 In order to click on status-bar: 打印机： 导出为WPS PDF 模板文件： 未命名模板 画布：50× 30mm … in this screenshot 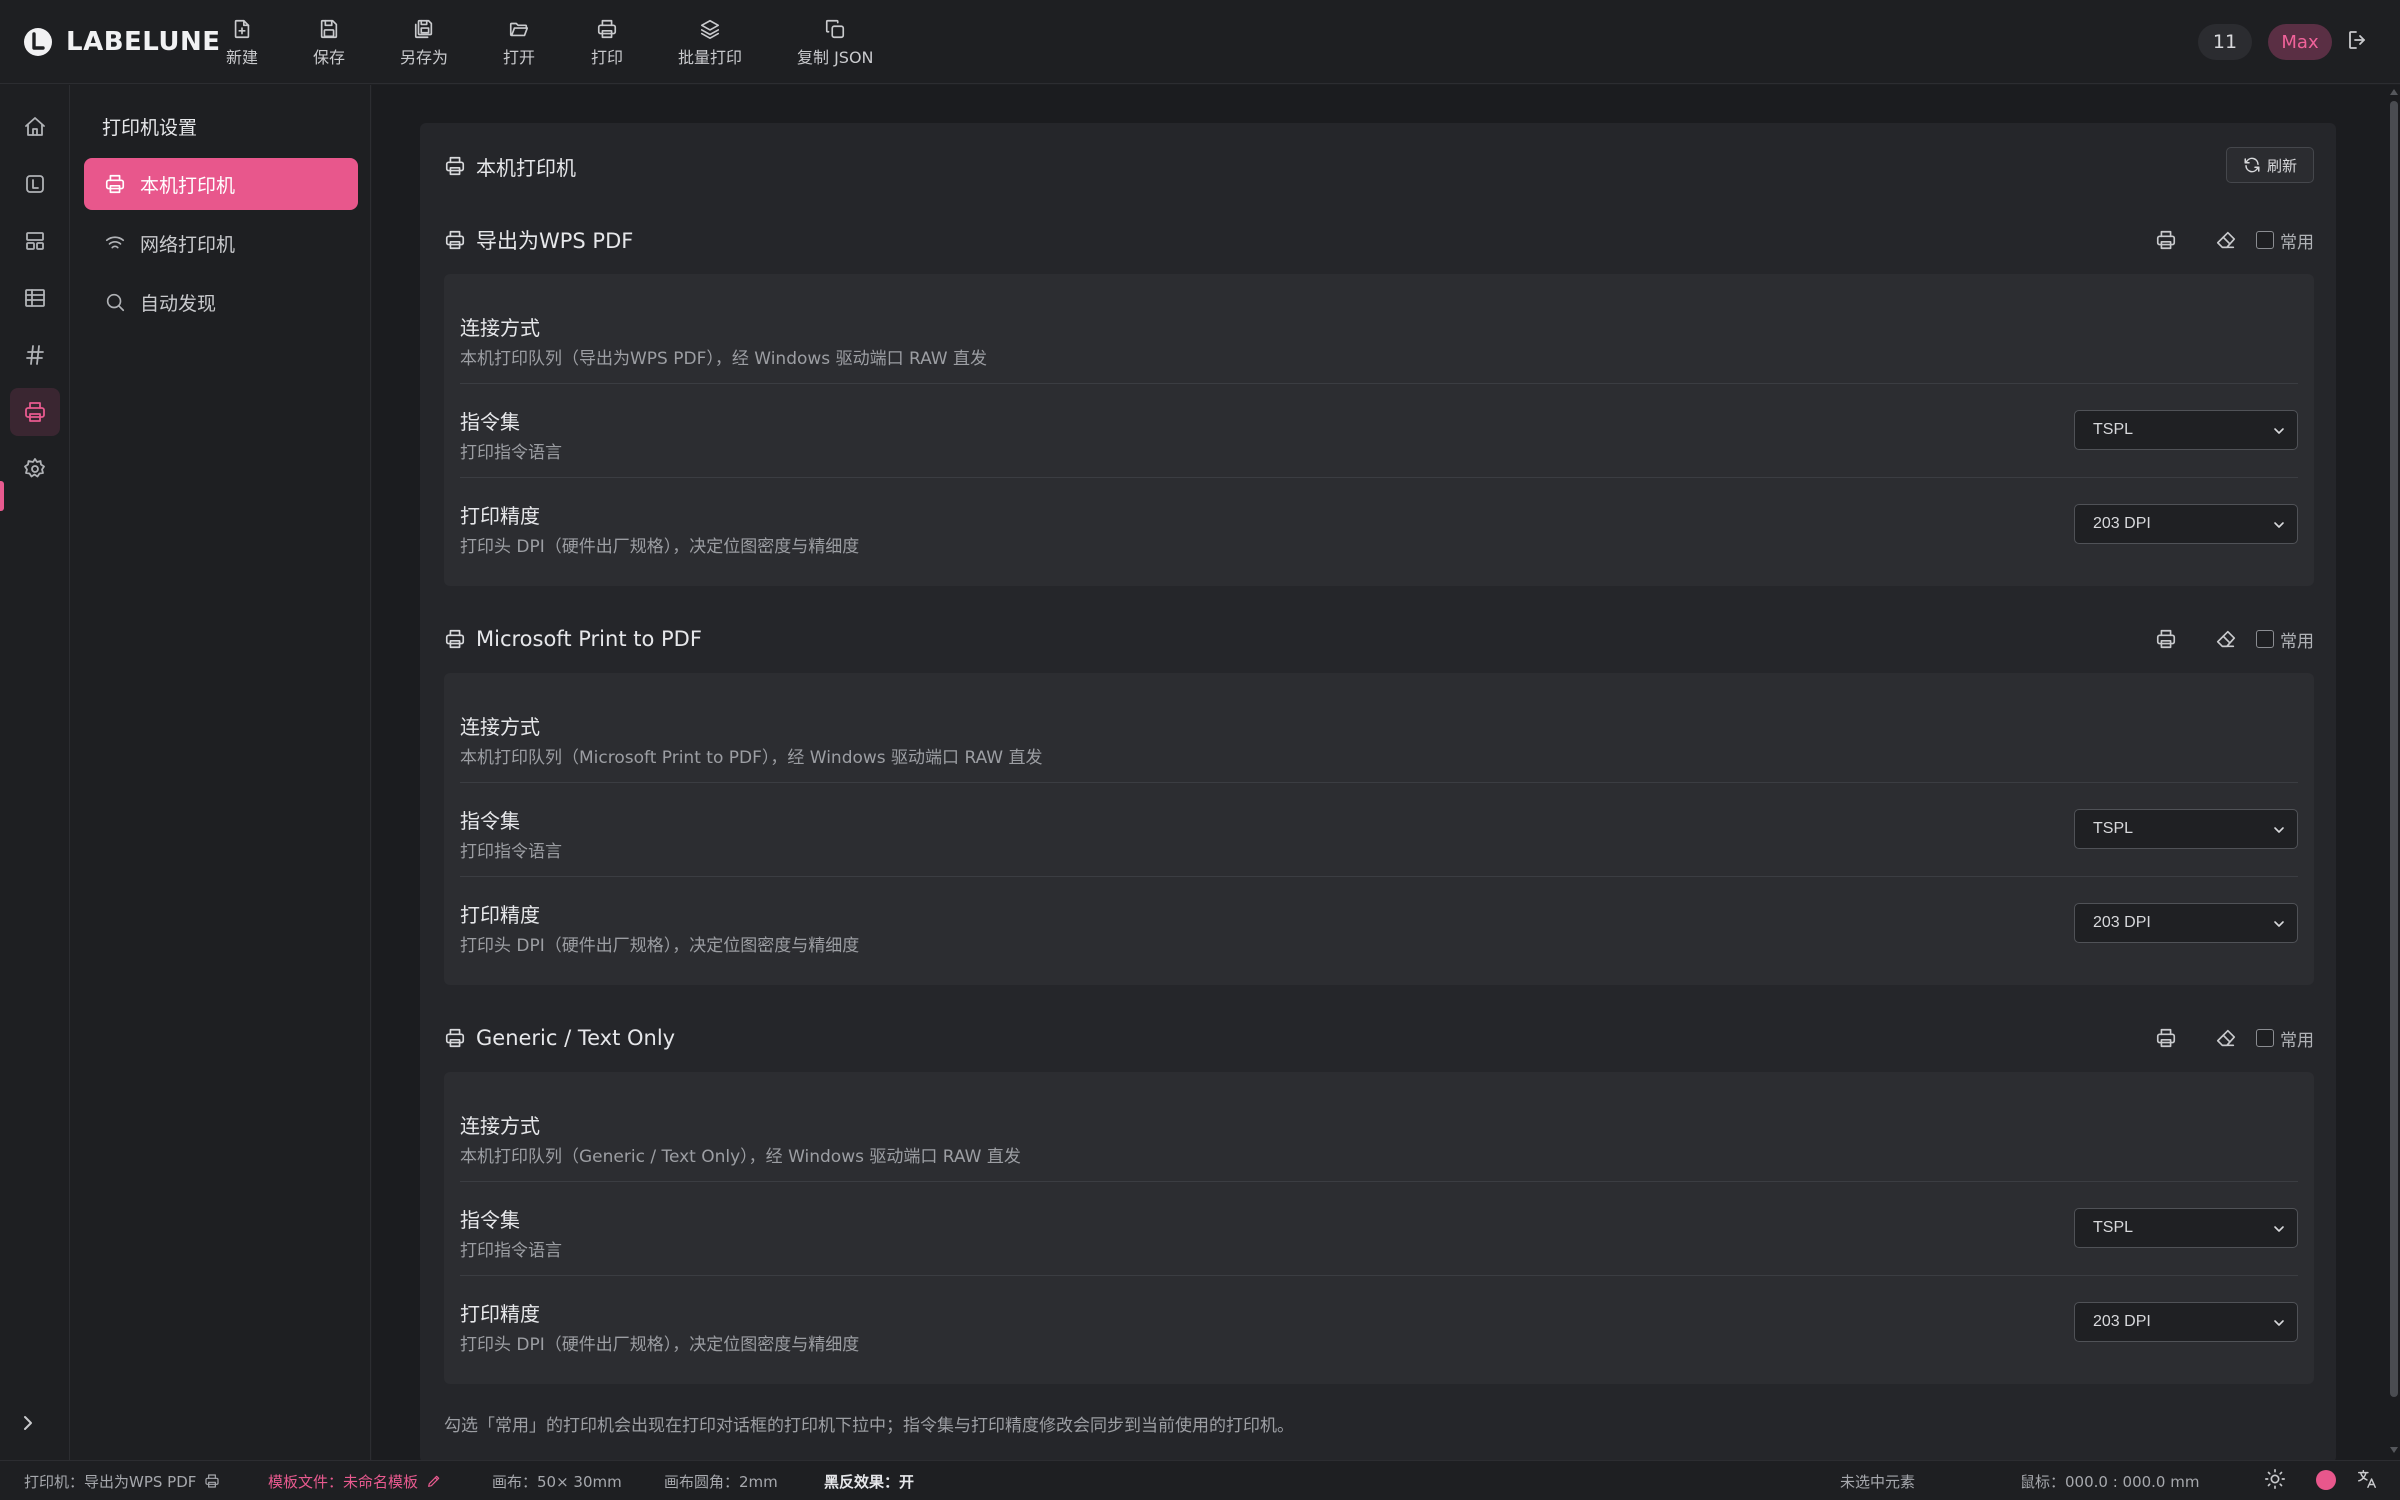, I will do `click(1200, 1480)`.